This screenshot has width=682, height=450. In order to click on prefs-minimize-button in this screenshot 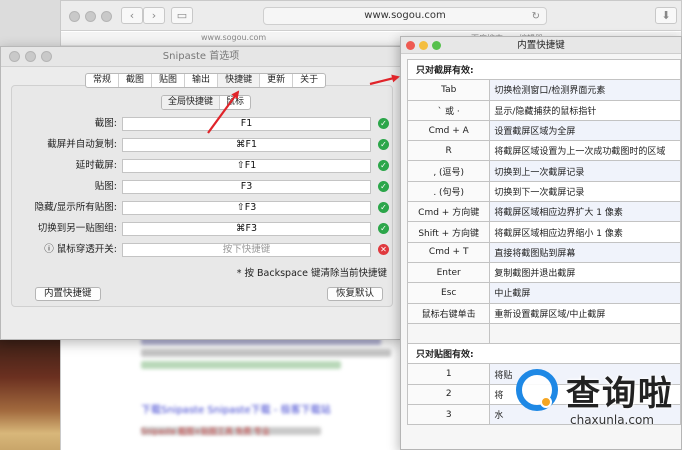, I will do `click(30, 56)`.